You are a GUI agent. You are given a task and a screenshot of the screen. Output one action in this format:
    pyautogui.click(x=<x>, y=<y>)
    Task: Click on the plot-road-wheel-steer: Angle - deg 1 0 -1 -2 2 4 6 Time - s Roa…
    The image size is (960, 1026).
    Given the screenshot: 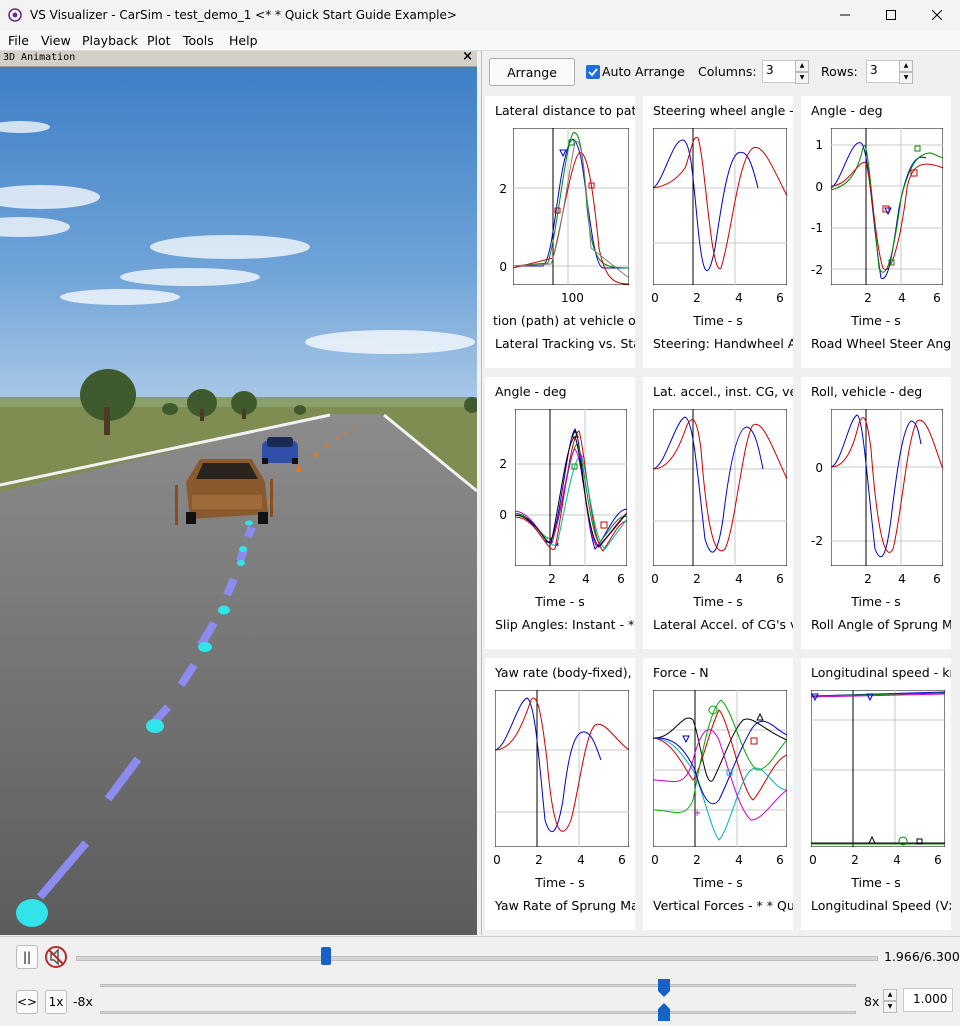 What is the action you would take?
    pyautogui.click(x=876, y=232)
    